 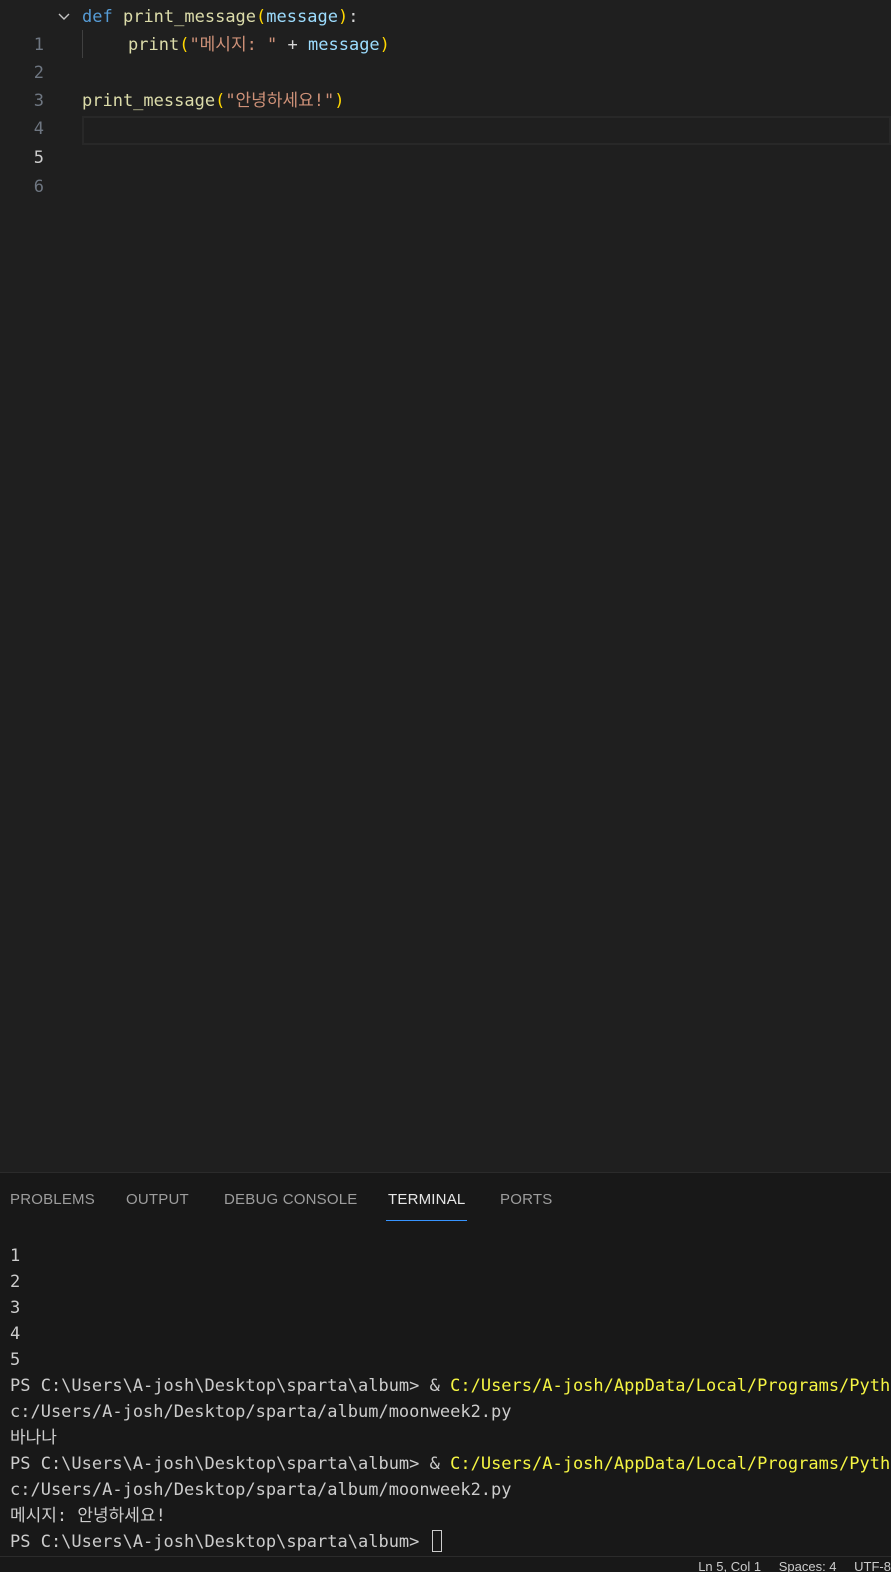 What do you see at coordinates (15, 1334) in the screenshot?
I see `terminal-line: 4` at bounding box center [15, 1334].